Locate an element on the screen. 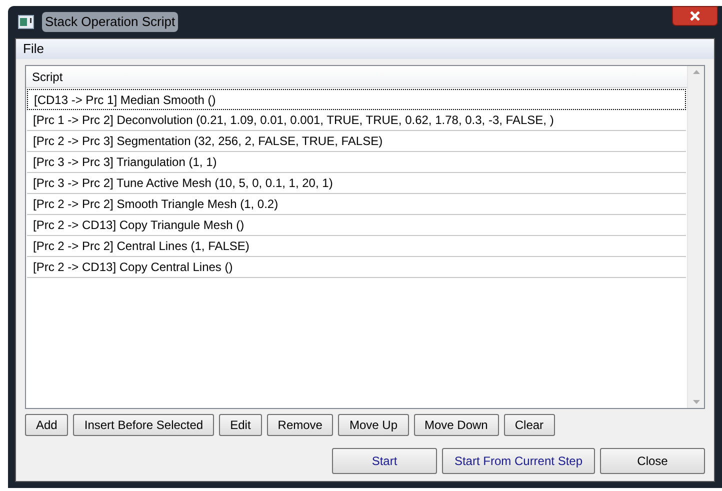  action-button: Remove is located at coordinates (300, 425).